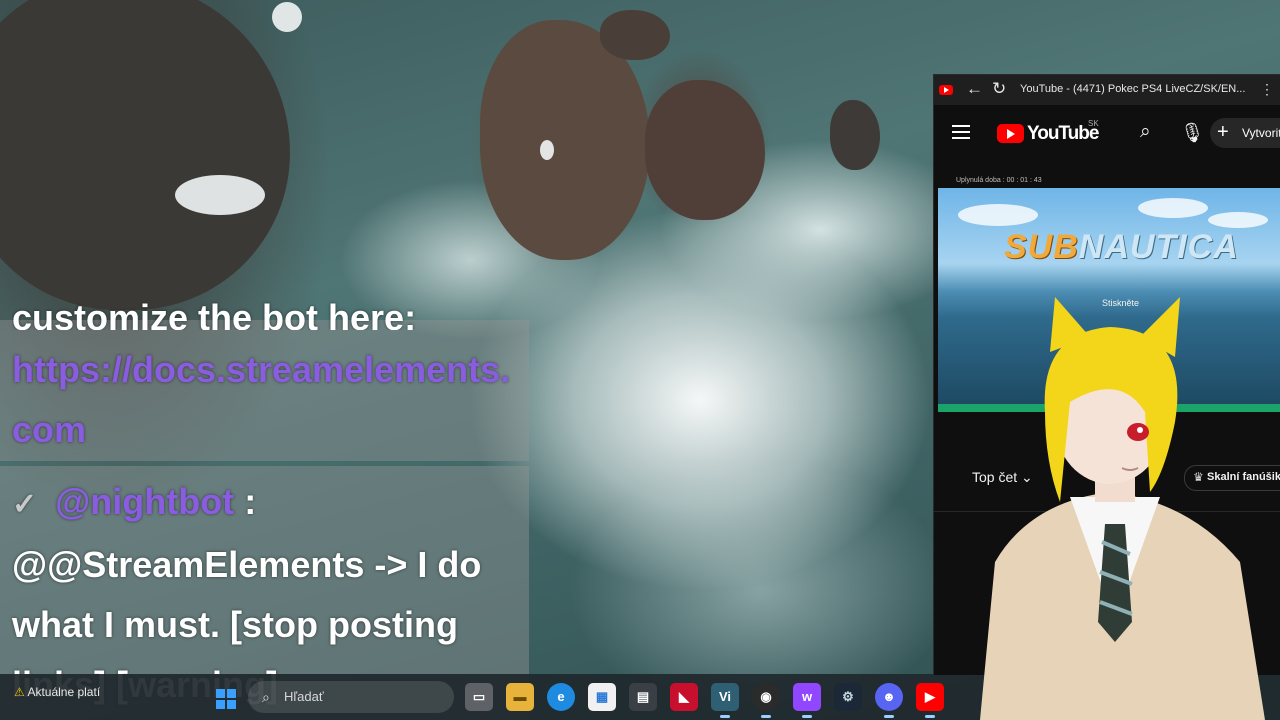  What do you see at coordinates (1192, 133) in the screenshot?
I see `microphone-icon: 🎙` at bounding box center [1192, 133].